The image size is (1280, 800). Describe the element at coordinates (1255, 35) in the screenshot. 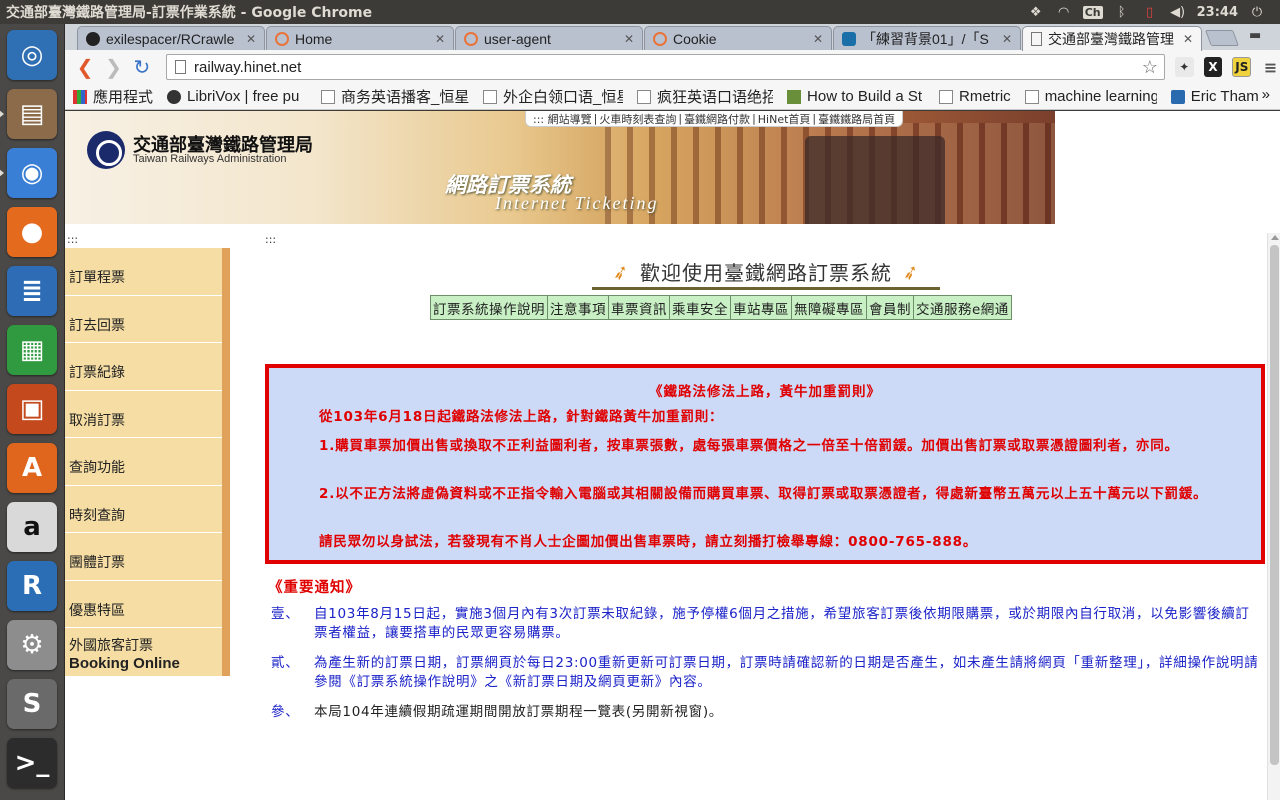

I see `tab-menu-icon: ▬` at that location.